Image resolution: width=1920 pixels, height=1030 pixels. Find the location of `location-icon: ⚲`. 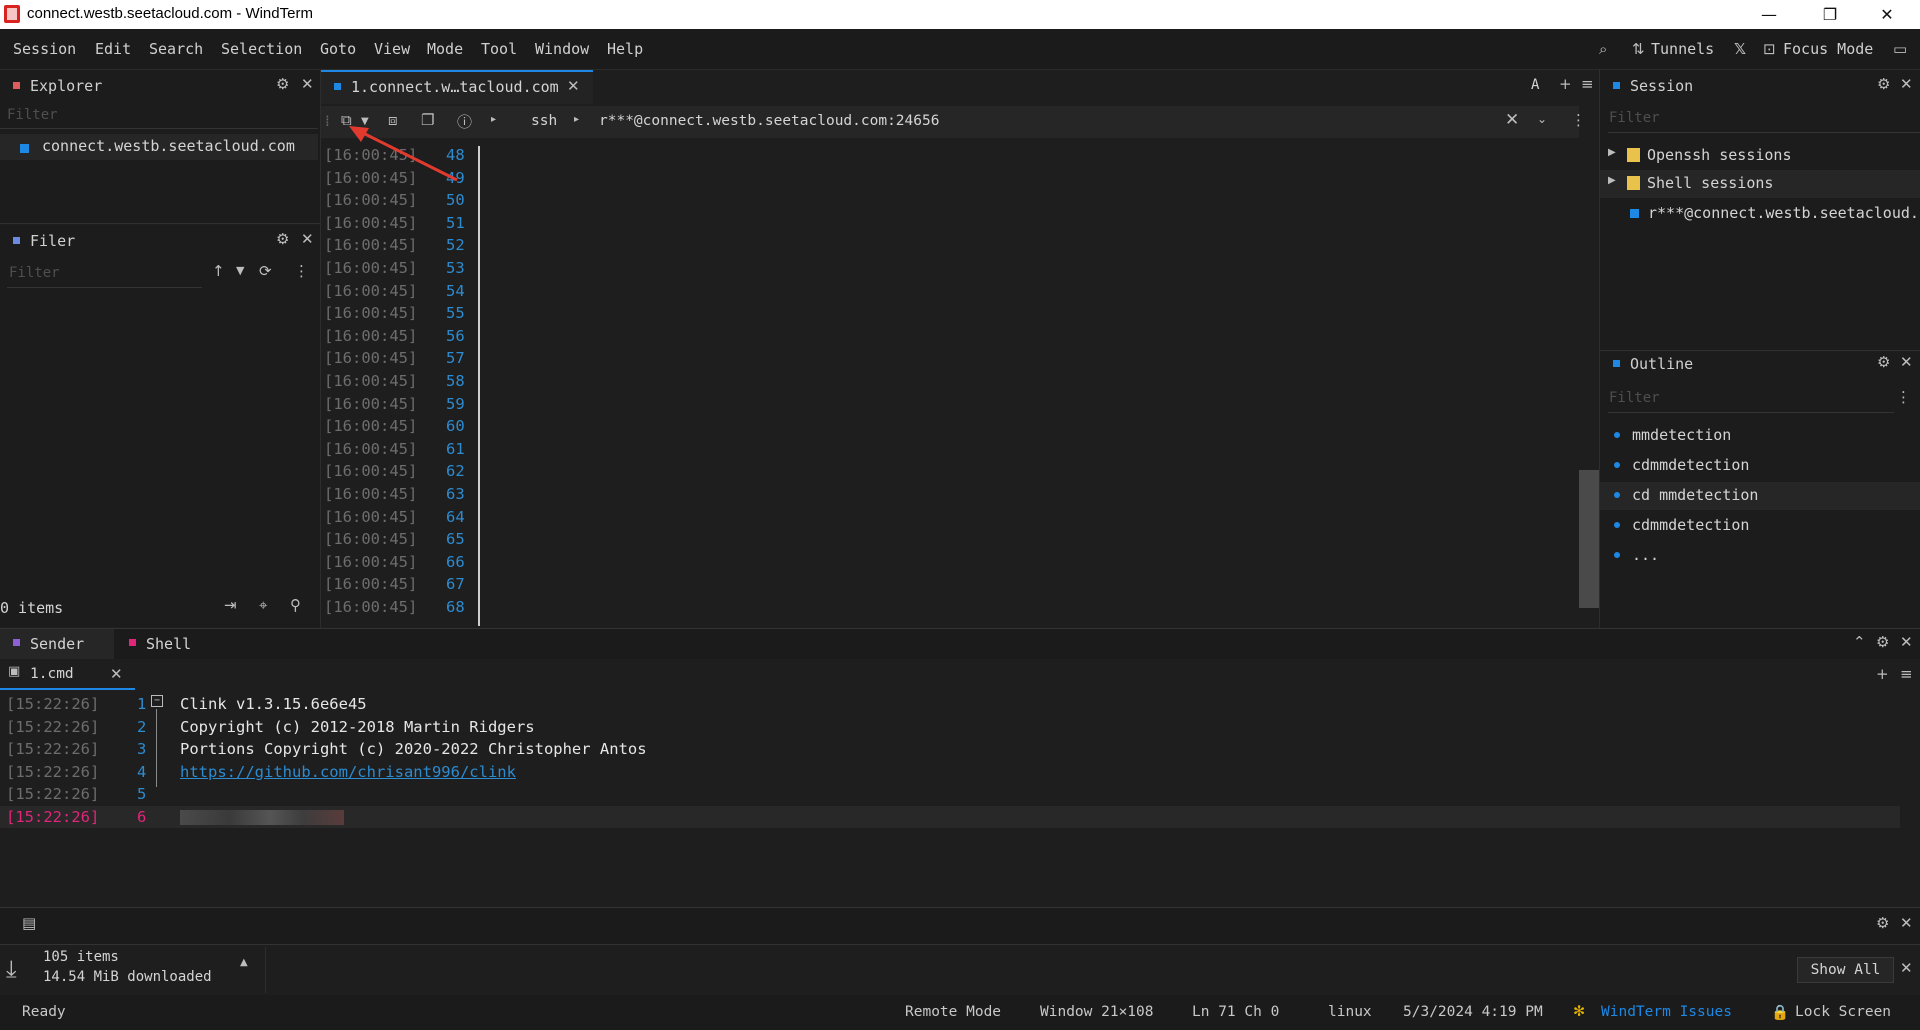

location-icon: ⚲ is located at coordinates (295, 605).